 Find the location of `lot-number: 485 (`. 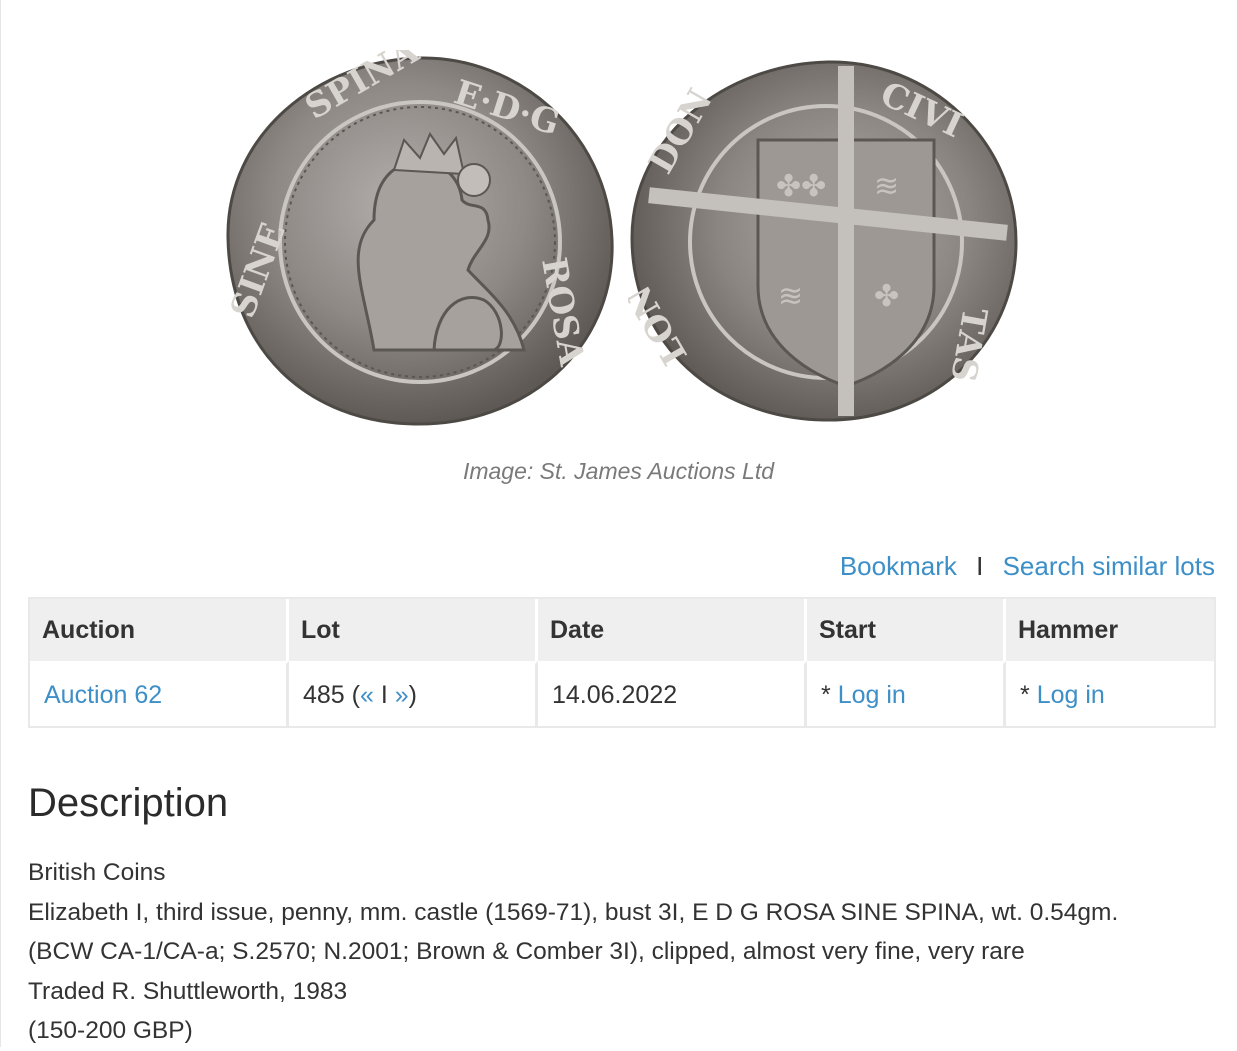

lot-number: 485 ( is located at coordinates (331, 694).